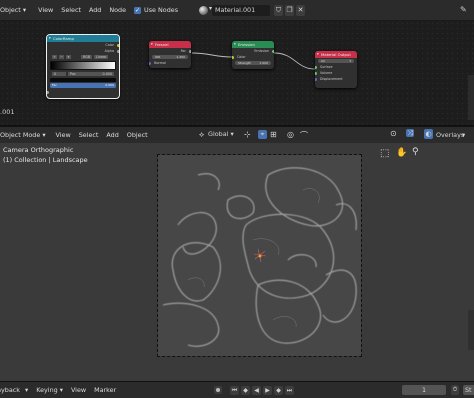  I want to click on ior-label: IOR, so click(158, 56).